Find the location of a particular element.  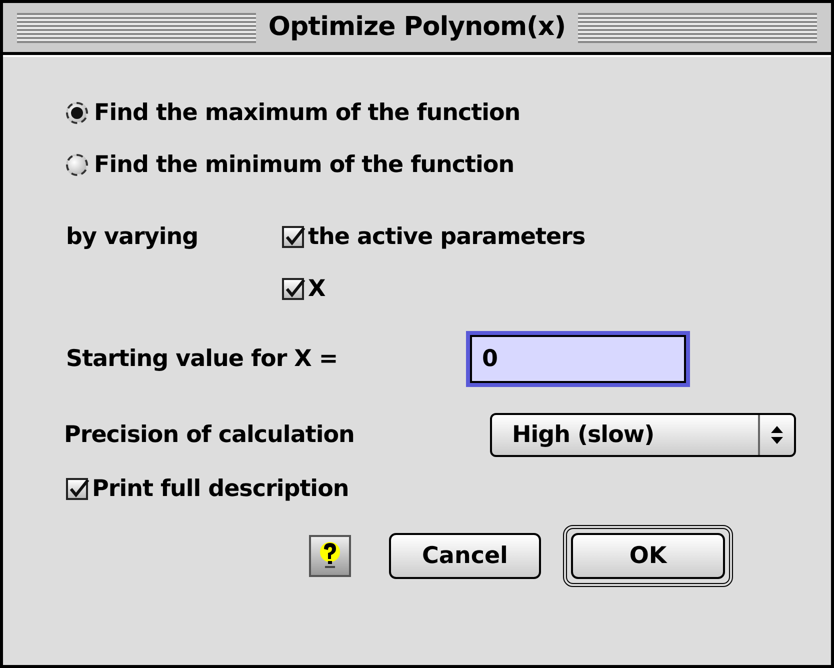

updown-arrows-icon is located at coordinates (777, 435).